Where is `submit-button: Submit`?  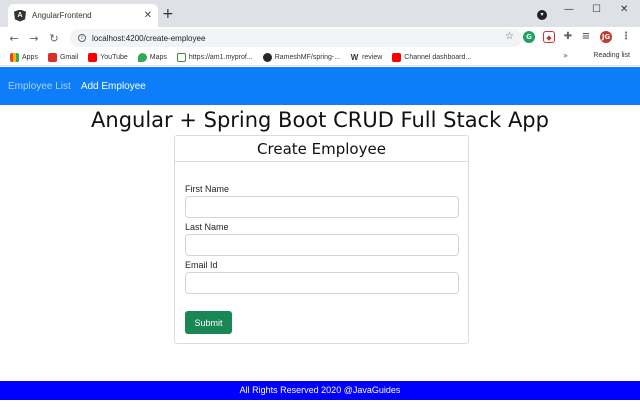 submit-button: Submit is located at coordinates (208, 322).